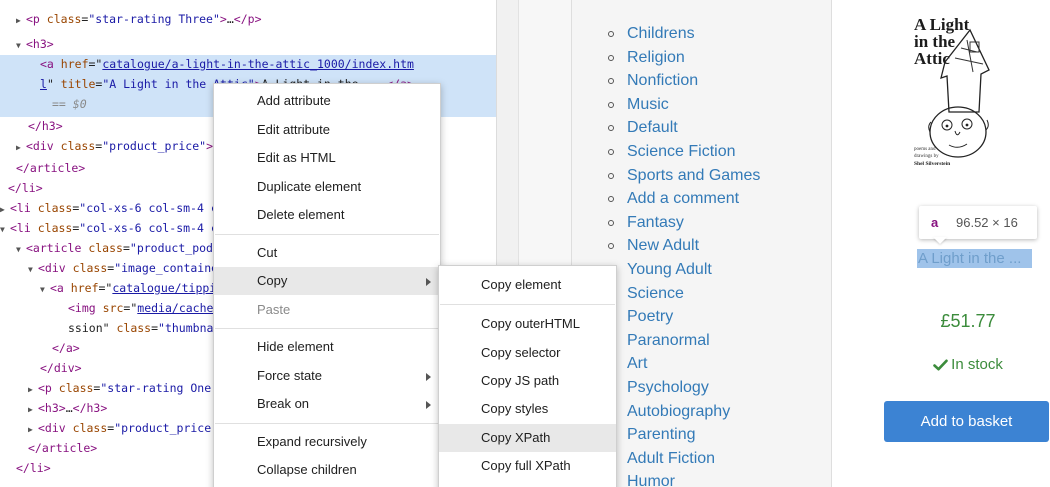  I want to click on cover-caption-line-3: Shel Silverstein, so click(932, 164).